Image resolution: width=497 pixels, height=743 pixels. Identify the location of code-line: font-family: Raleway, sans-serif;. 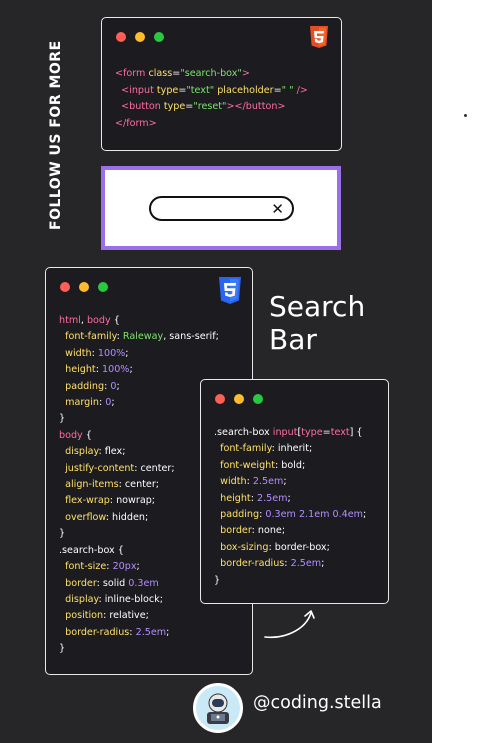
(139, 337).